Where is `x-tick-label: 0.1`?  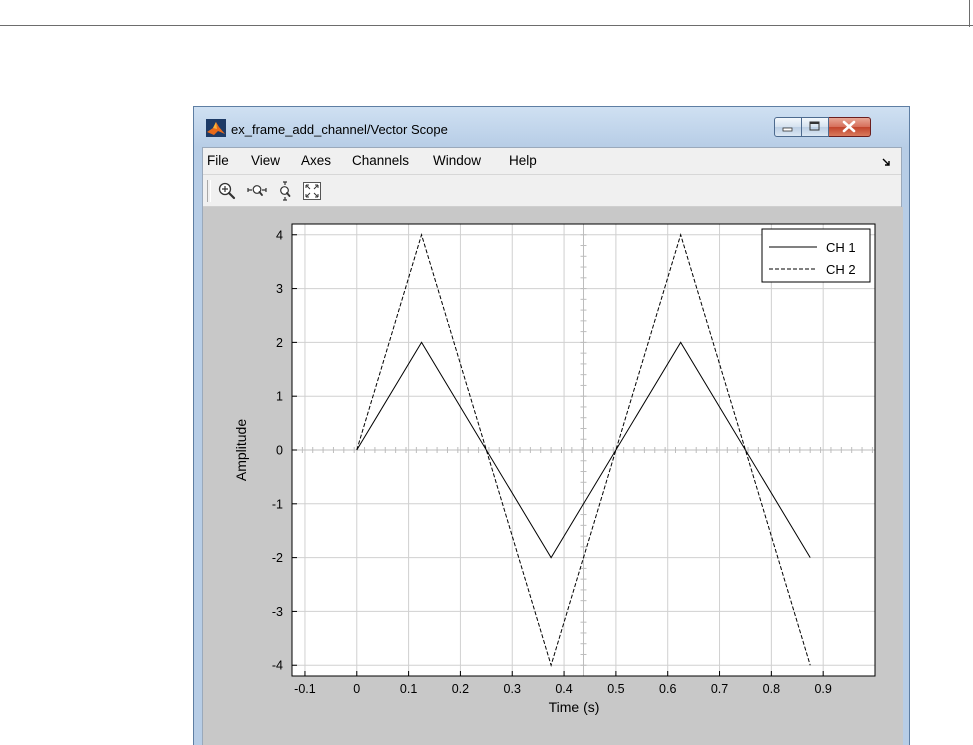
x-tick-label: 0.1 is located at coordinates (408, 689).